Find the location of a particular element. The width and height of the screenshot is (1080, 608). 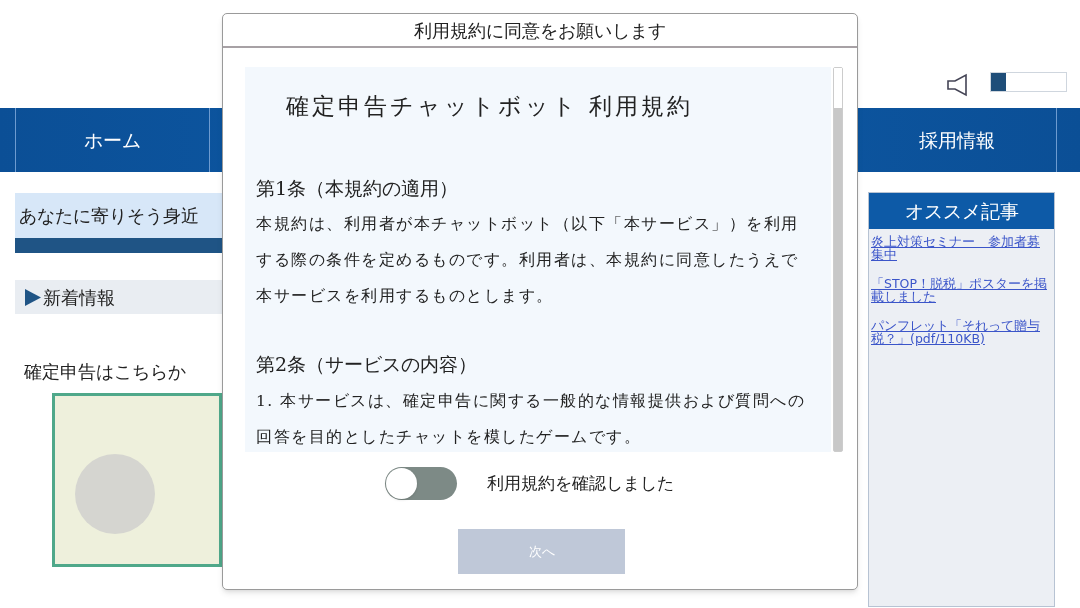

dialog-title: 利用規約に同意をお願いします is located at coordinates (540, 31).